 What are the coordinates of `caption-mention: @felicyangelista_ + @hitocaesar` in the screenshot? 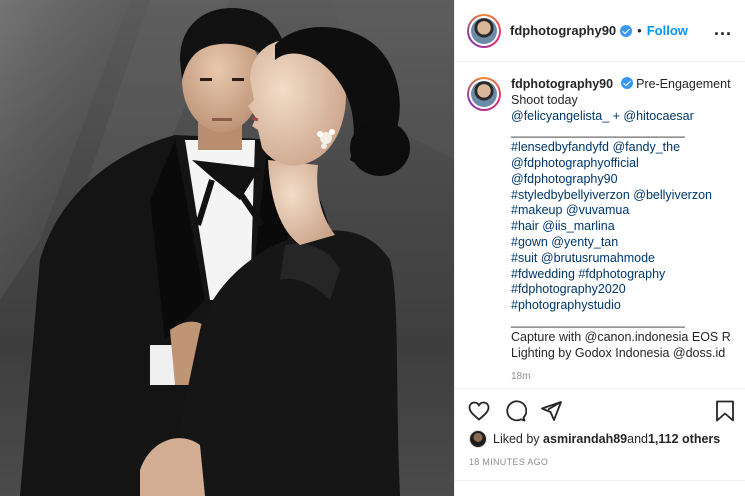 It's located at (621, 117).